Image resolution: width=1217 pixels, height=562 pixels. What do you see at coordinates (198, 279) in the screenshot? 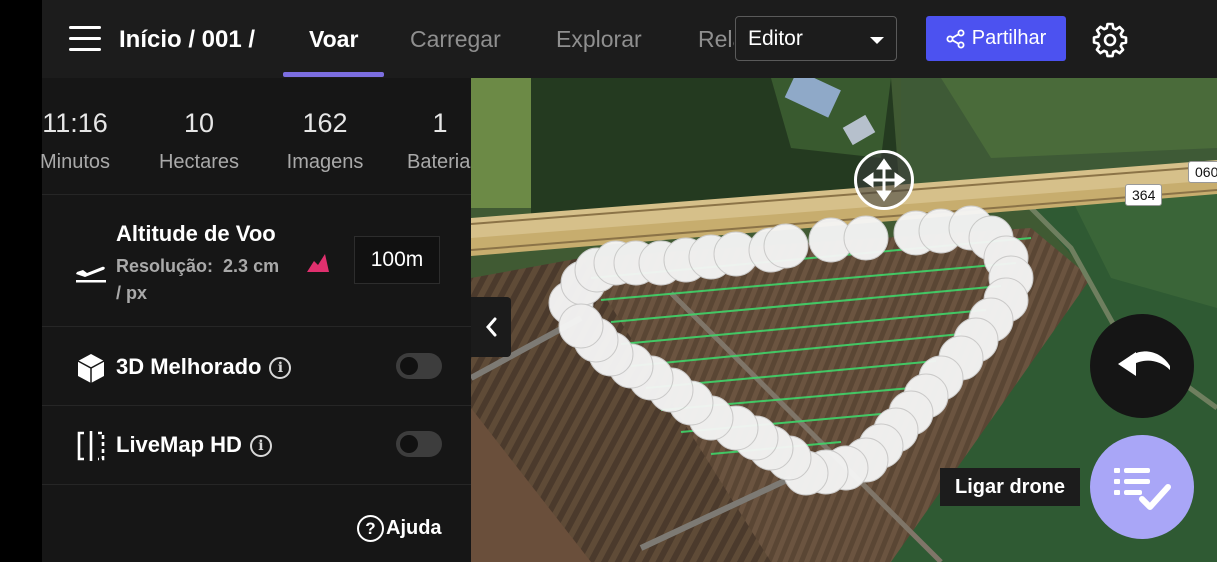
I see `resolution-text: Resolução: 2.3 cm / px` at bounding box center [198, 279].